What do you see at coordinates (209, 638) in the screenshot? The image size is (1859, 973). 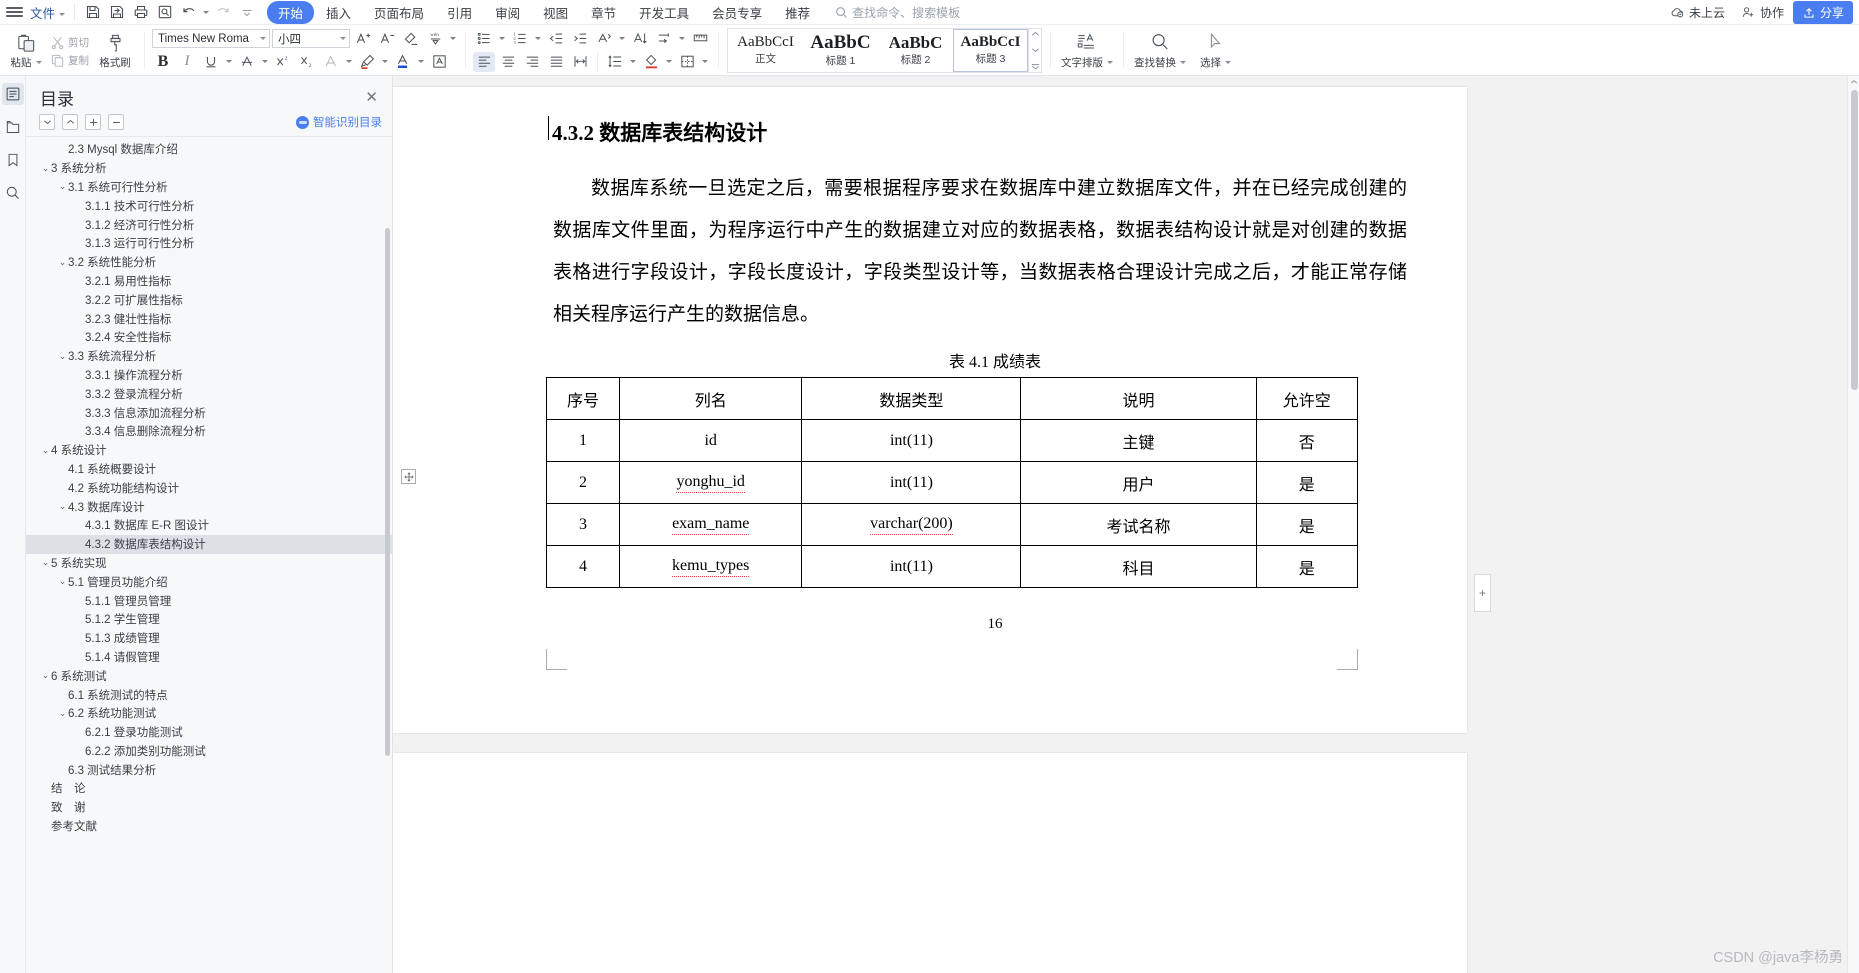 I see `outline-item: 5.1.3 成绩管理` at bounding box center [209, 638].